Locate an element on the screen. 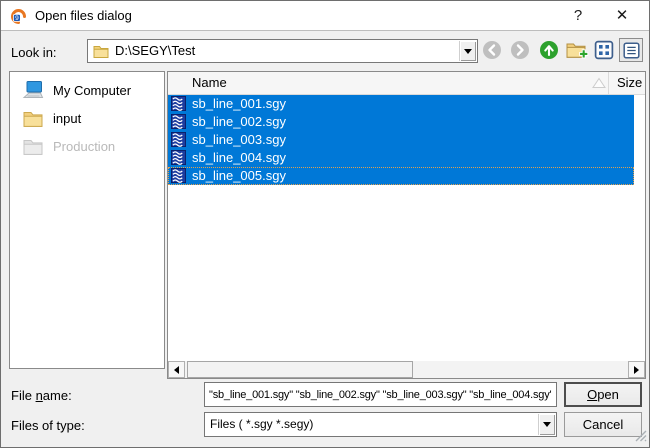  file-name: sb_line_004.sgy is located at coordinates (239, 157).